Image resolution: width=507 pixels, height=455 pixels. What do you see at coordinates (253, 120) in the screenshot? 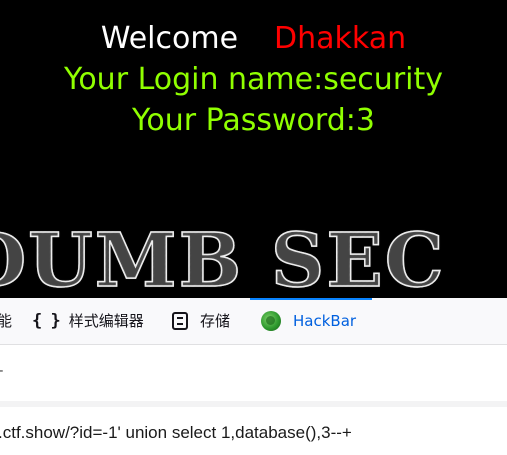
I see `password-text: Your Password:3` at bounding box center [253, 120].